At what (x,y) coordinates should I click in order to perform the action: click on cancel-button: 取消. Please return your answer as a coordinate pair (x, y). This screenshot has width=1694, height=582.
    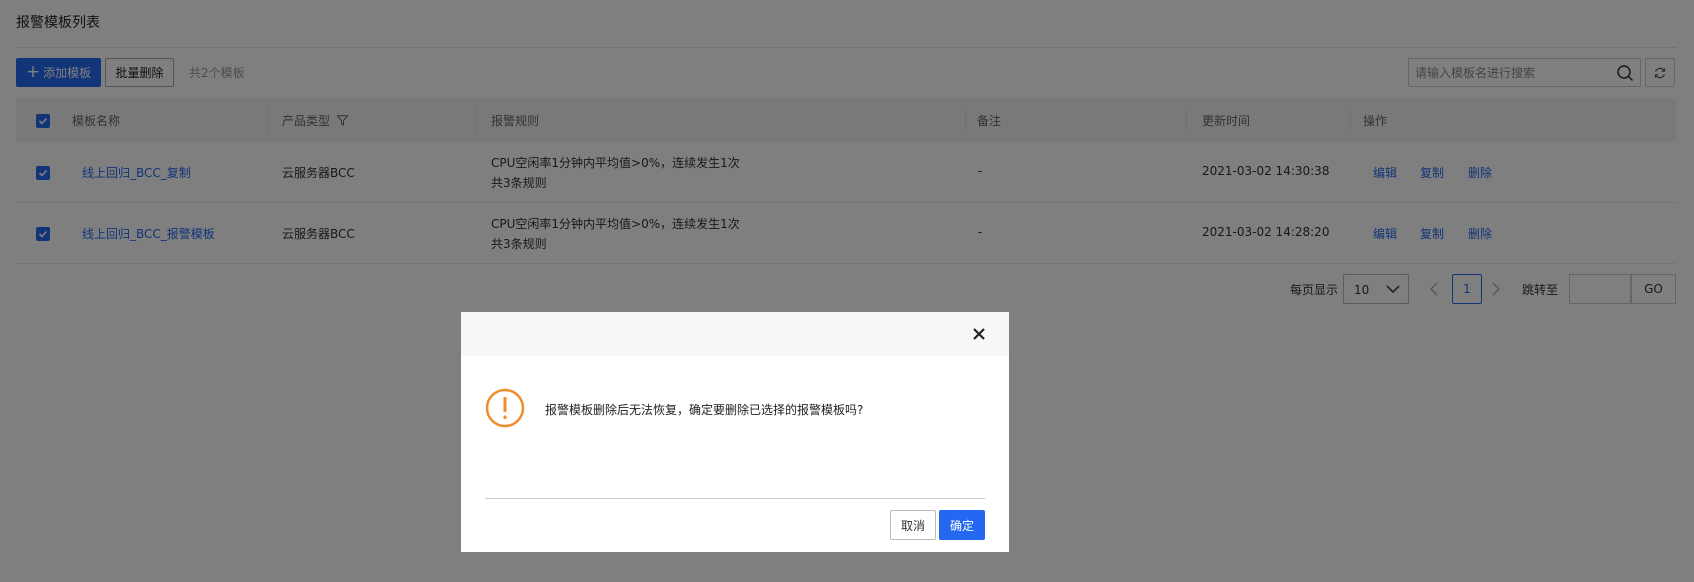
    Looking at the image, I should click on (913, 525).